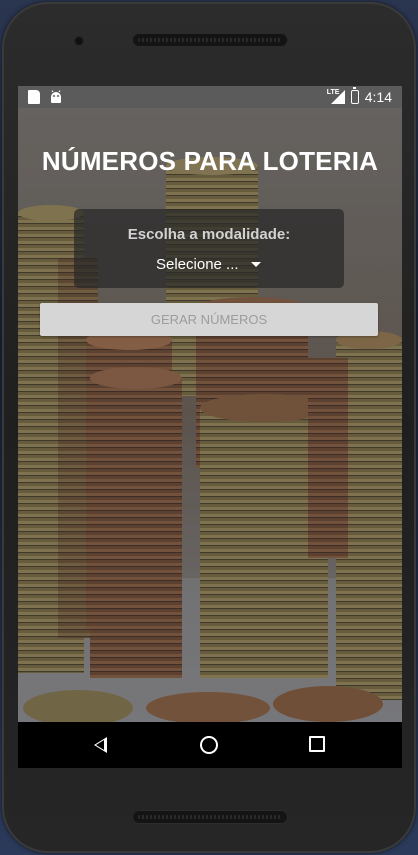  What do you see at coordinates (100, 745) in the screenshot?
I see `back-icon` at bounding box center [100, 745].